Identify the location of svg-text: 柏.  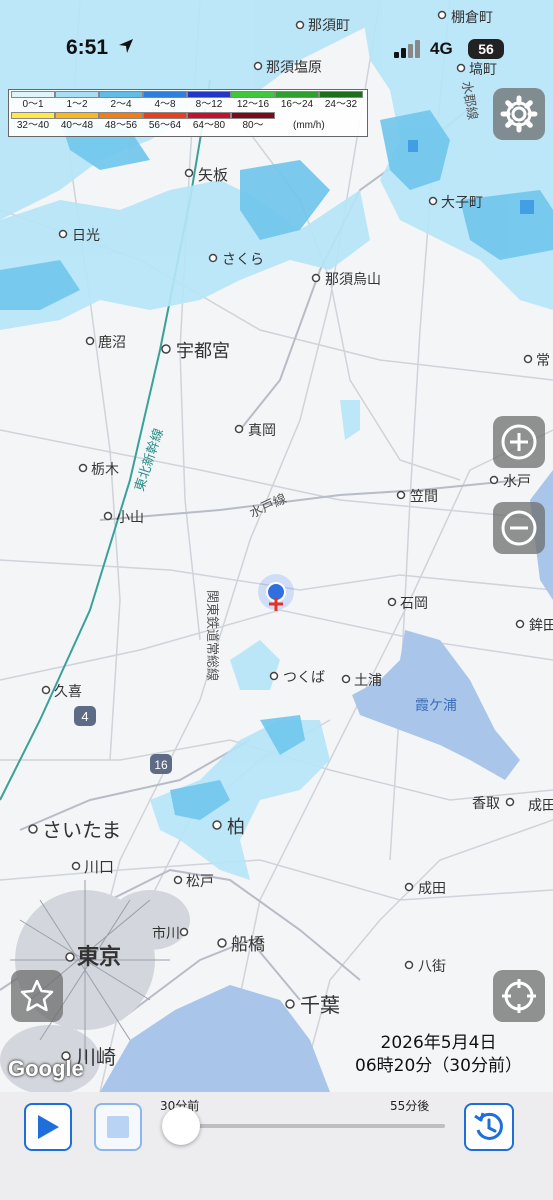
(236, 827).